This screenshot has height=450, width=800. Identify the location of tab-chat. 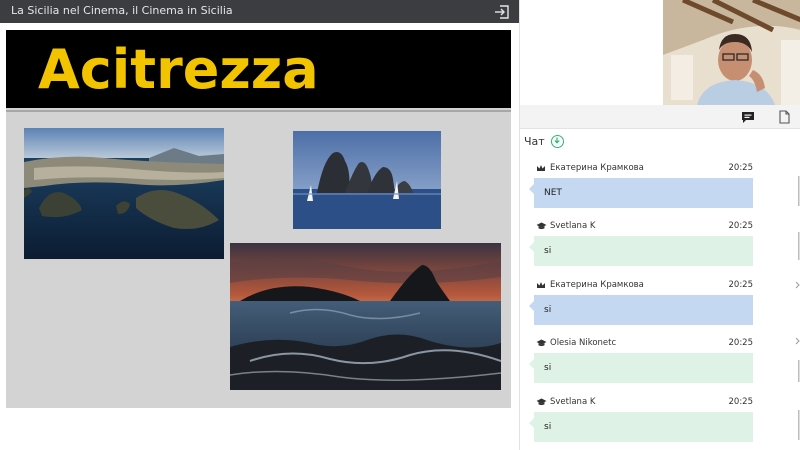
(748, 117).